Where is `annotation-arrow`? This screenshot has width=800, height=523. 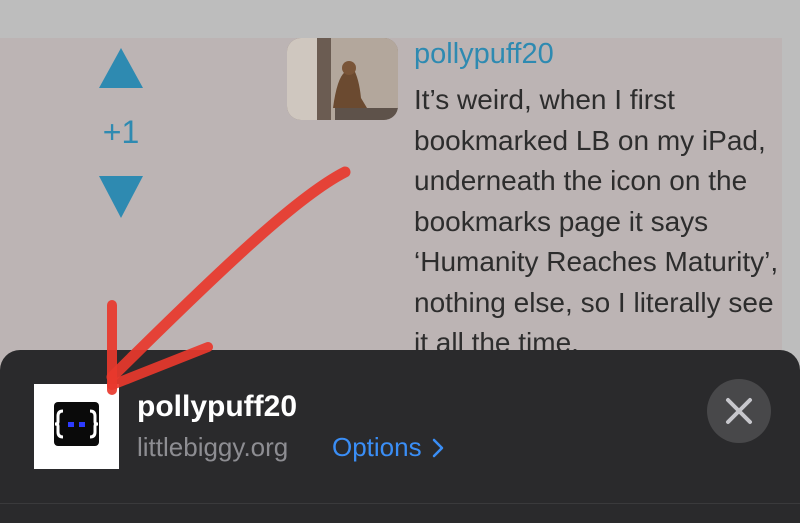
annotation-arrow is located at coordinates (228, 280).